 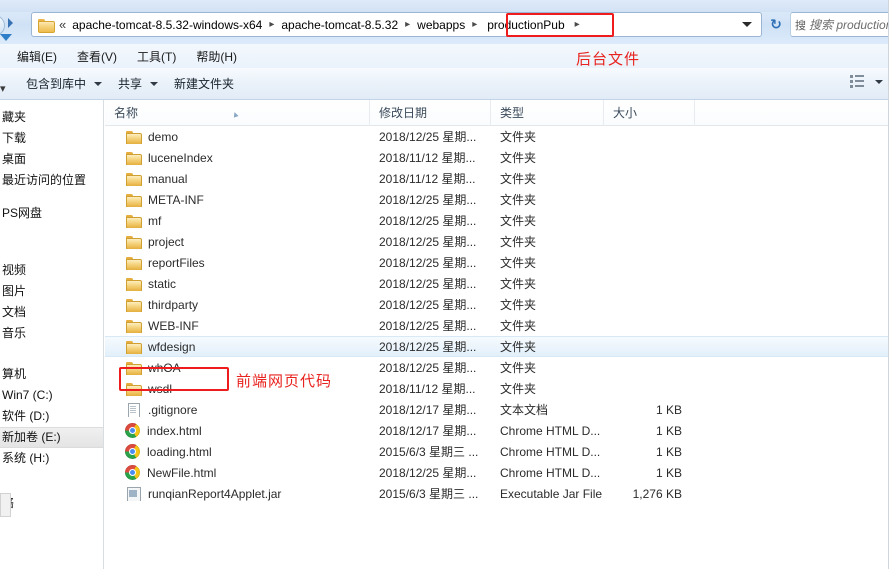 What do you see at coordinates (849, 24) in the screenshot?
I see `search-input: 搜索 productionPub` at bounding box center [849, 24].